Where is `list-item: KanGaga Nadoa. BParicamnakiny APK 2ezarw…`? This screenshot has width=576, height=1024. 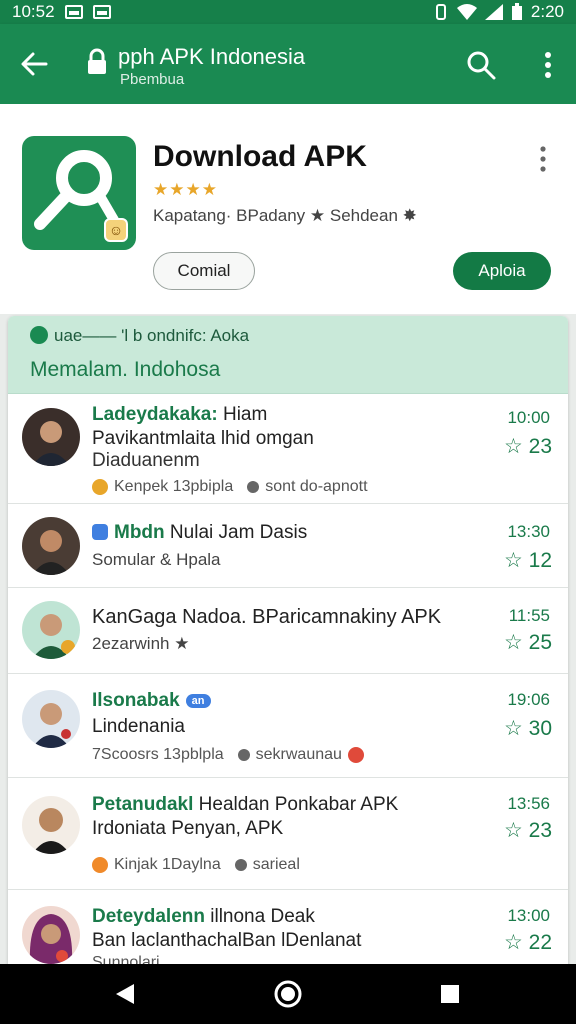
list-item: KanGaga Nadoa. BParicamnakiny APK 2ezarw… is located at coordinates (288, 631).